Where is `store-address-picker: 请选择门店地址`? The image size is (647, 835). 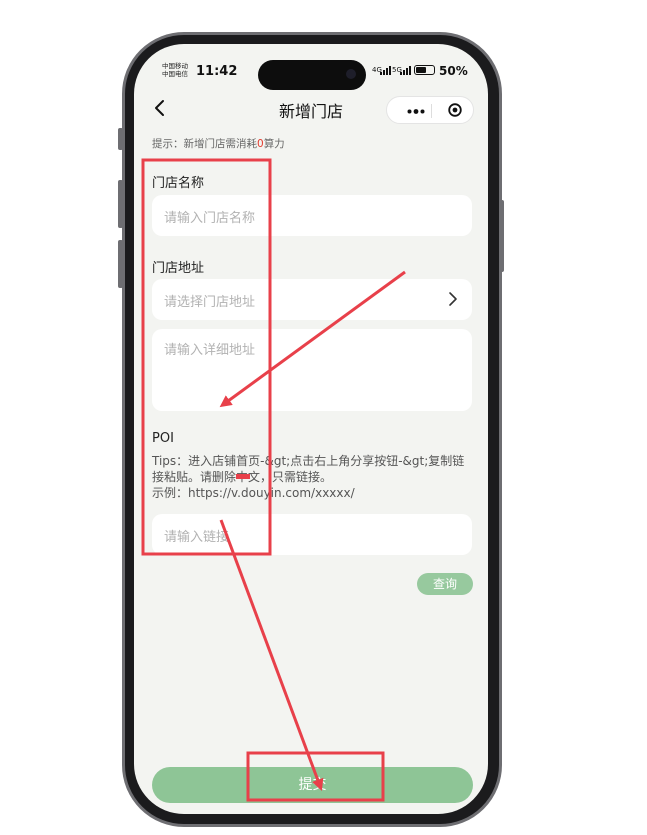
store-address-picker: 请选择门店地址 is located at coordinates (312, 299).